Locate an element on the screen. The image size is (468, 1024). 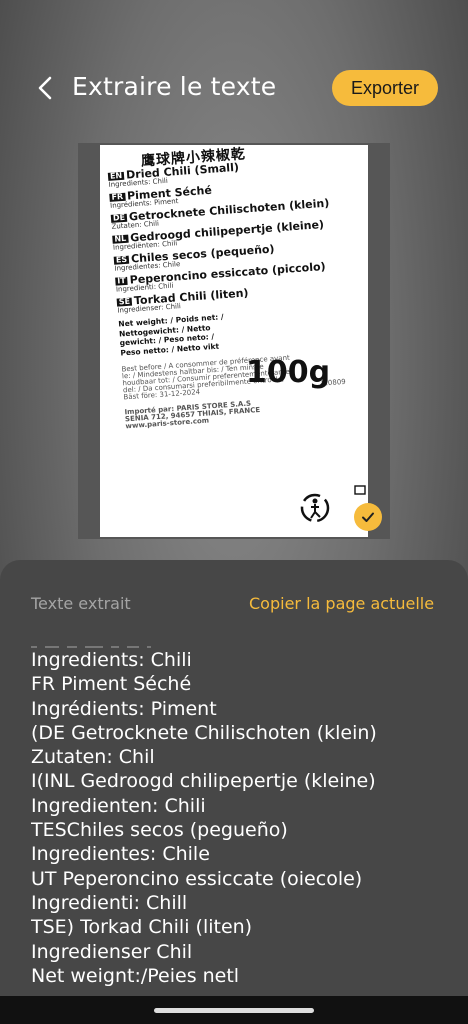
navigation-bar is located at coordinates (234, 1010).